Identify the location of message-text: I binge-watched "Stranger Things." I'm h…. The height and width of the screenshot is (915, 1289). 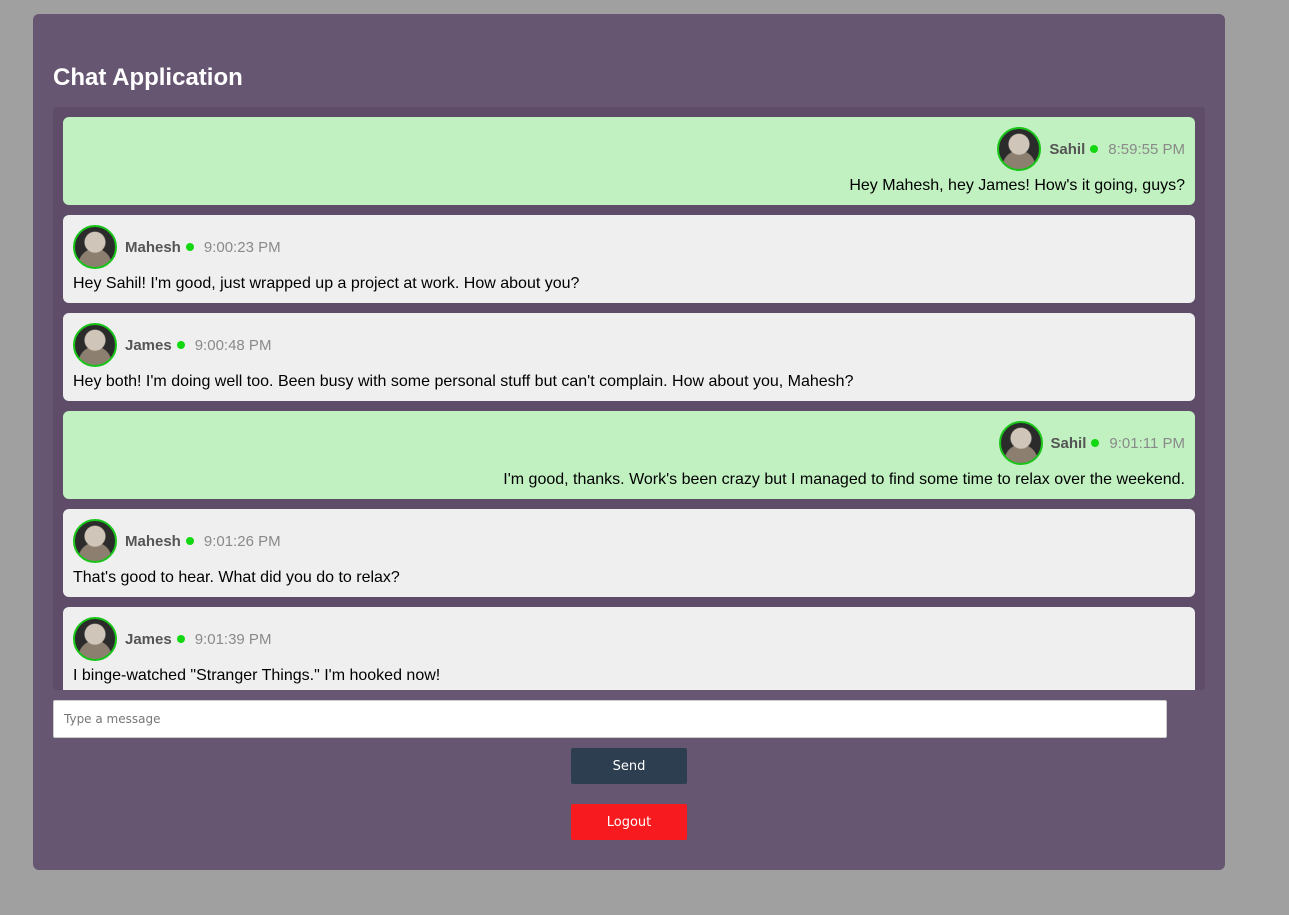
(257, 675).